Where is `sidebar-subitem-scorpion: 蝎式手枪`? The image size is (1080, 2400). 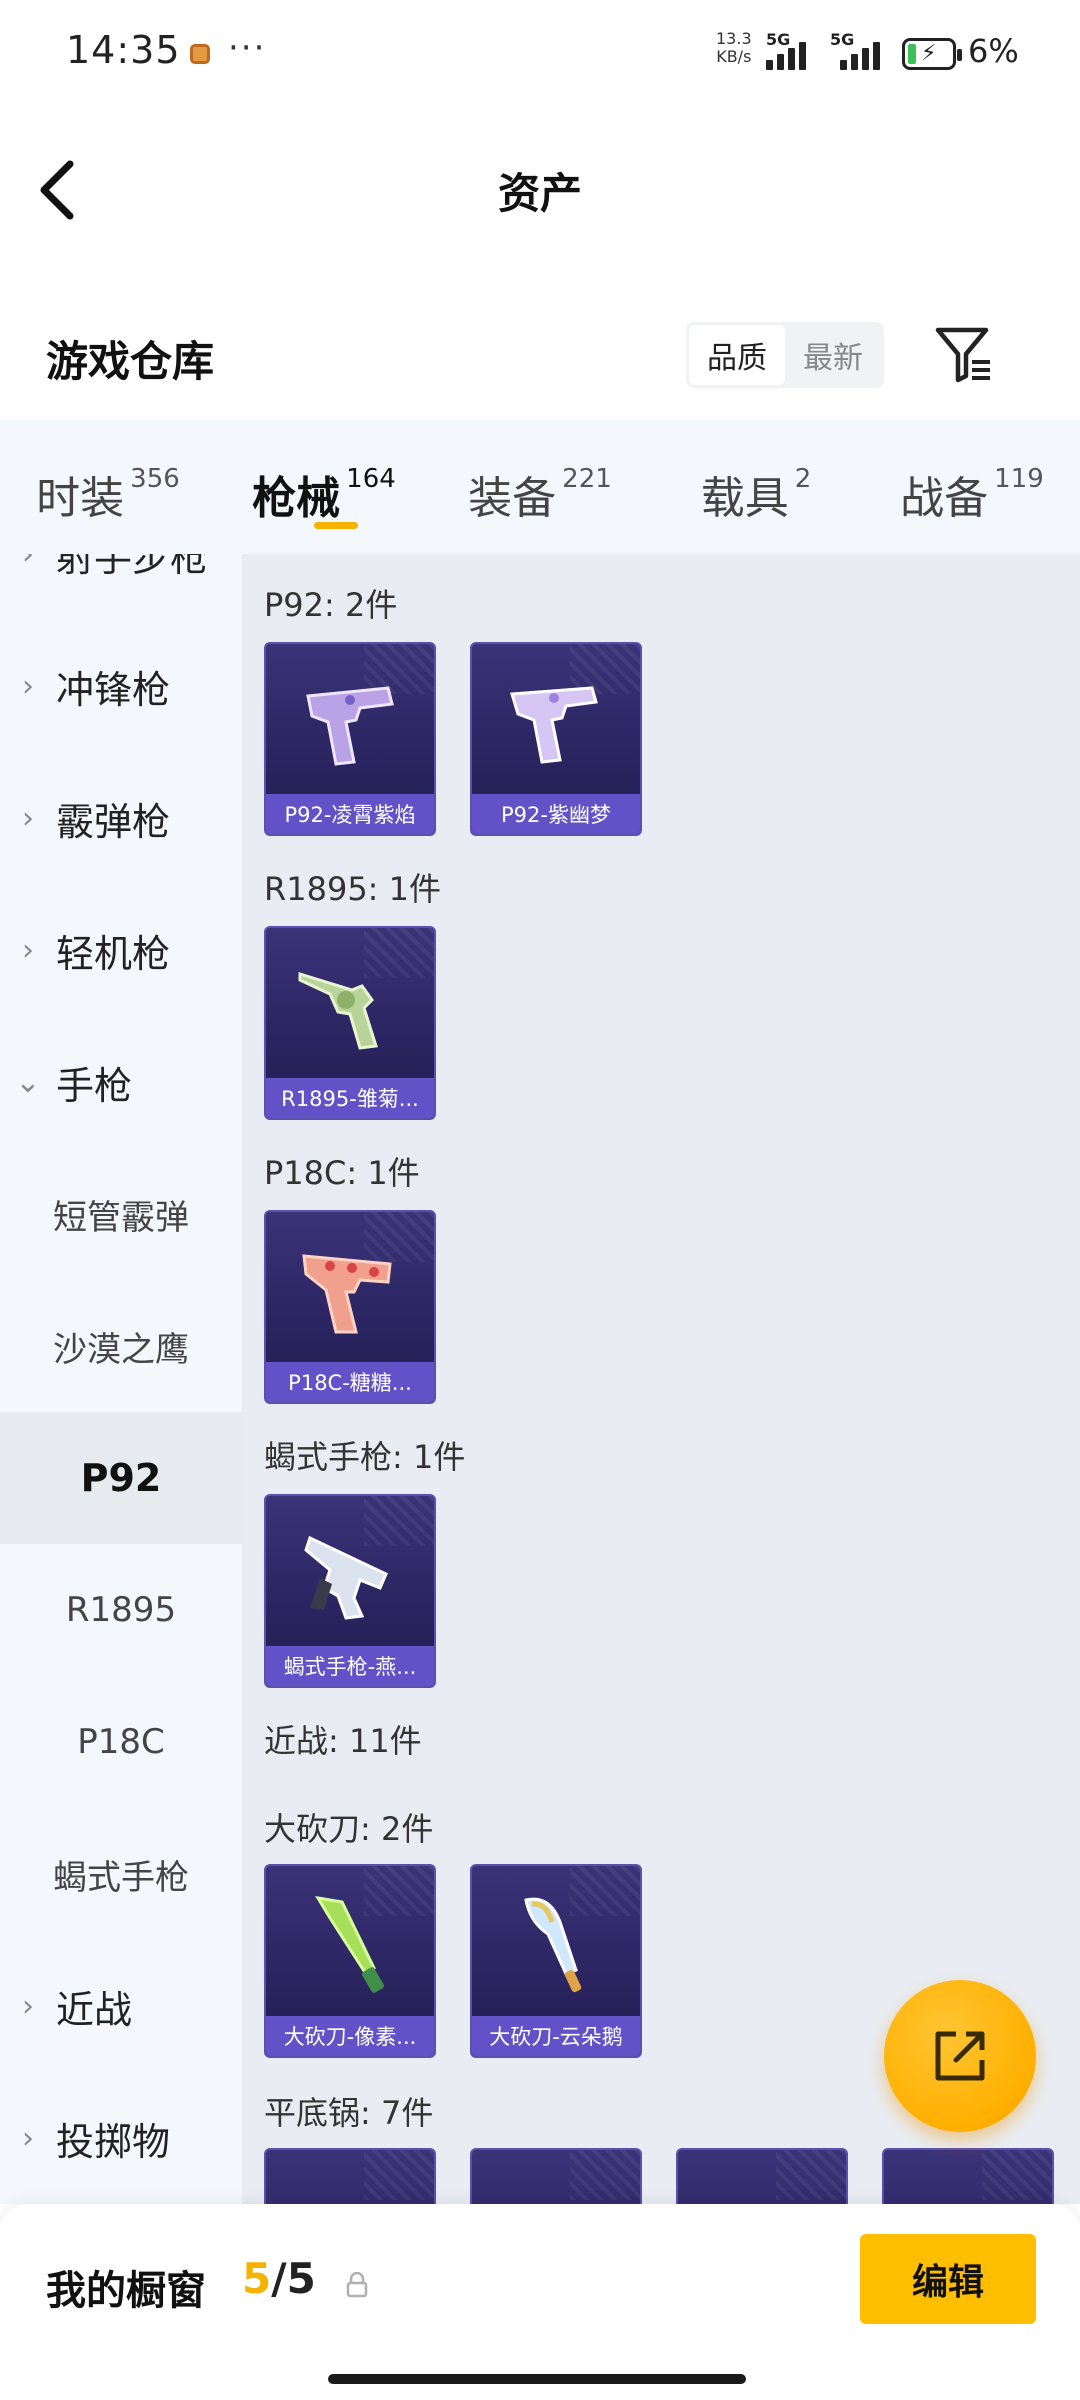 sidebar-subitem-scorpion: 蝎式手枪 is located at coordinates (121, 1874).